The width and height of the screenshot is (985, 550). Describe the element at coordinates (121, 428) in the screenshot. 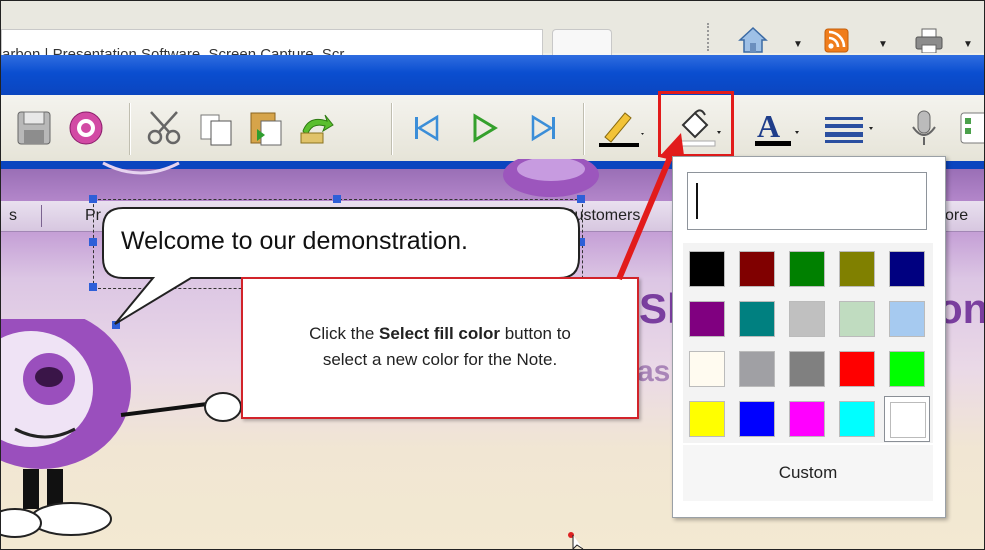

I see `mascot-illustration` at that location.